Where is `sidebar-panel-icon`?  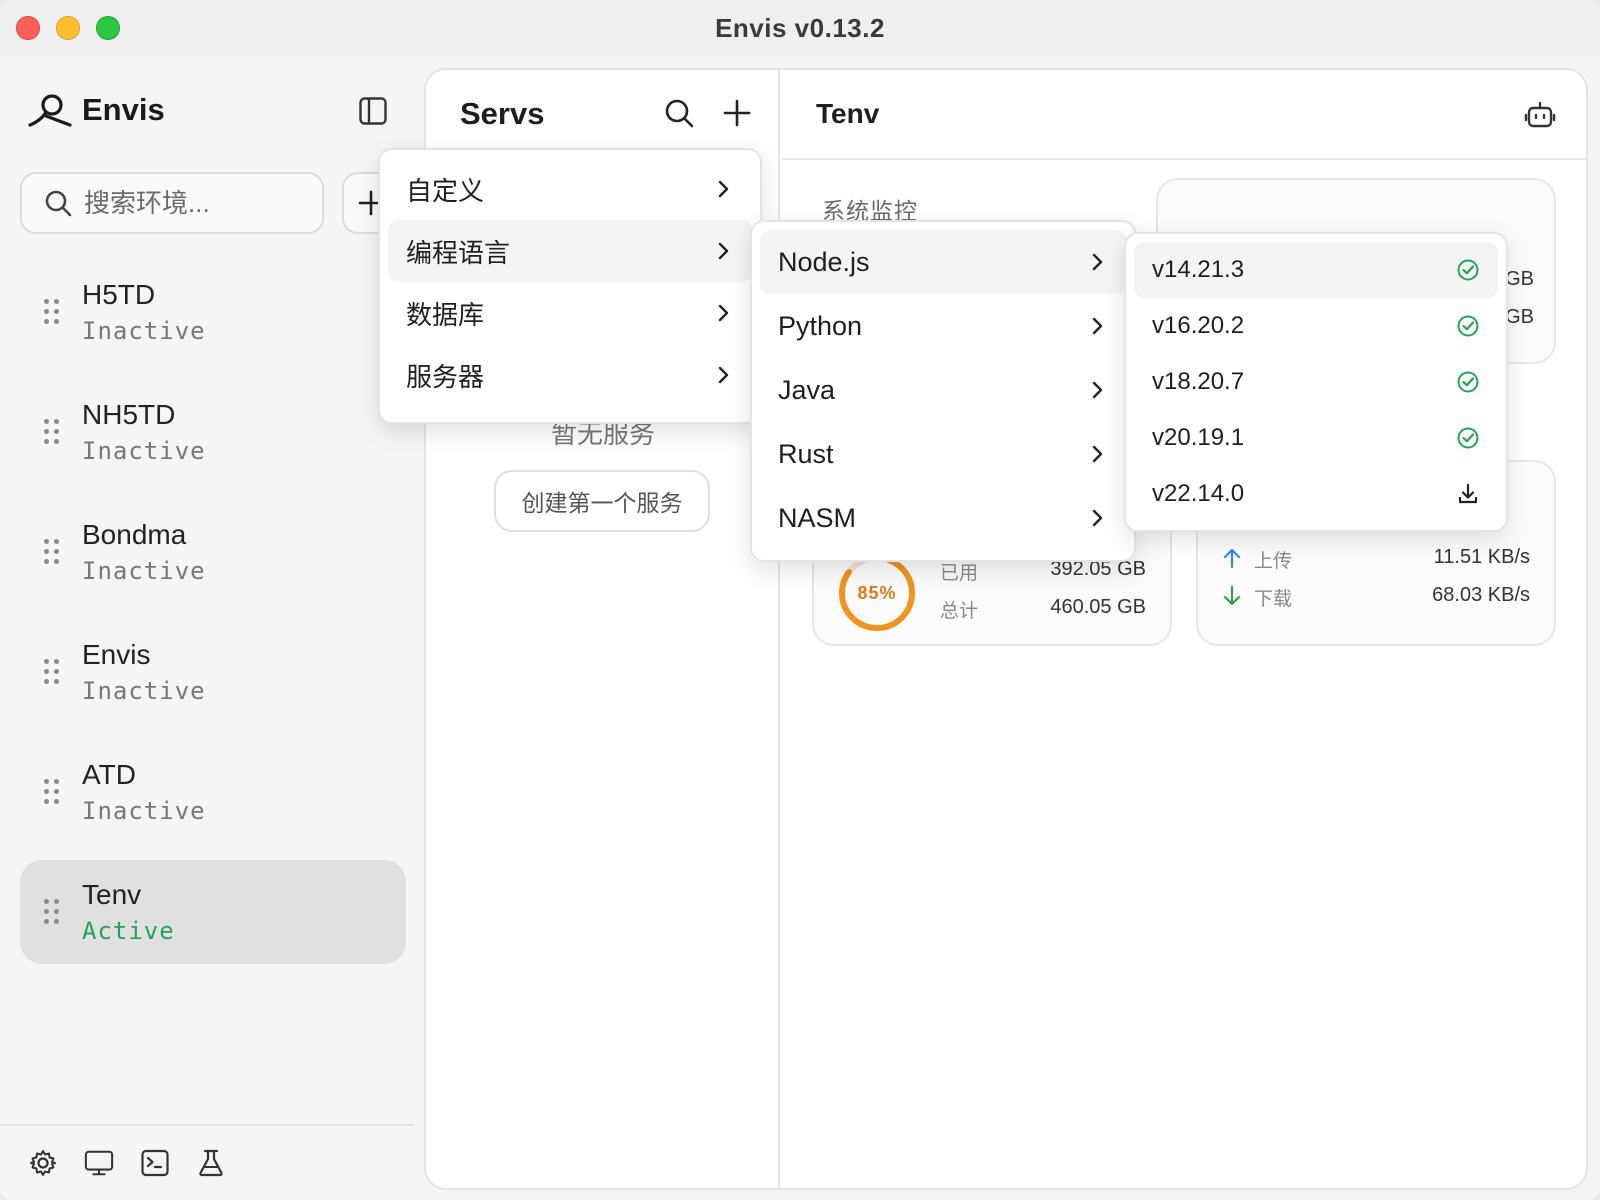 sidebar-panel-icon is located at coordinates (373, 111).